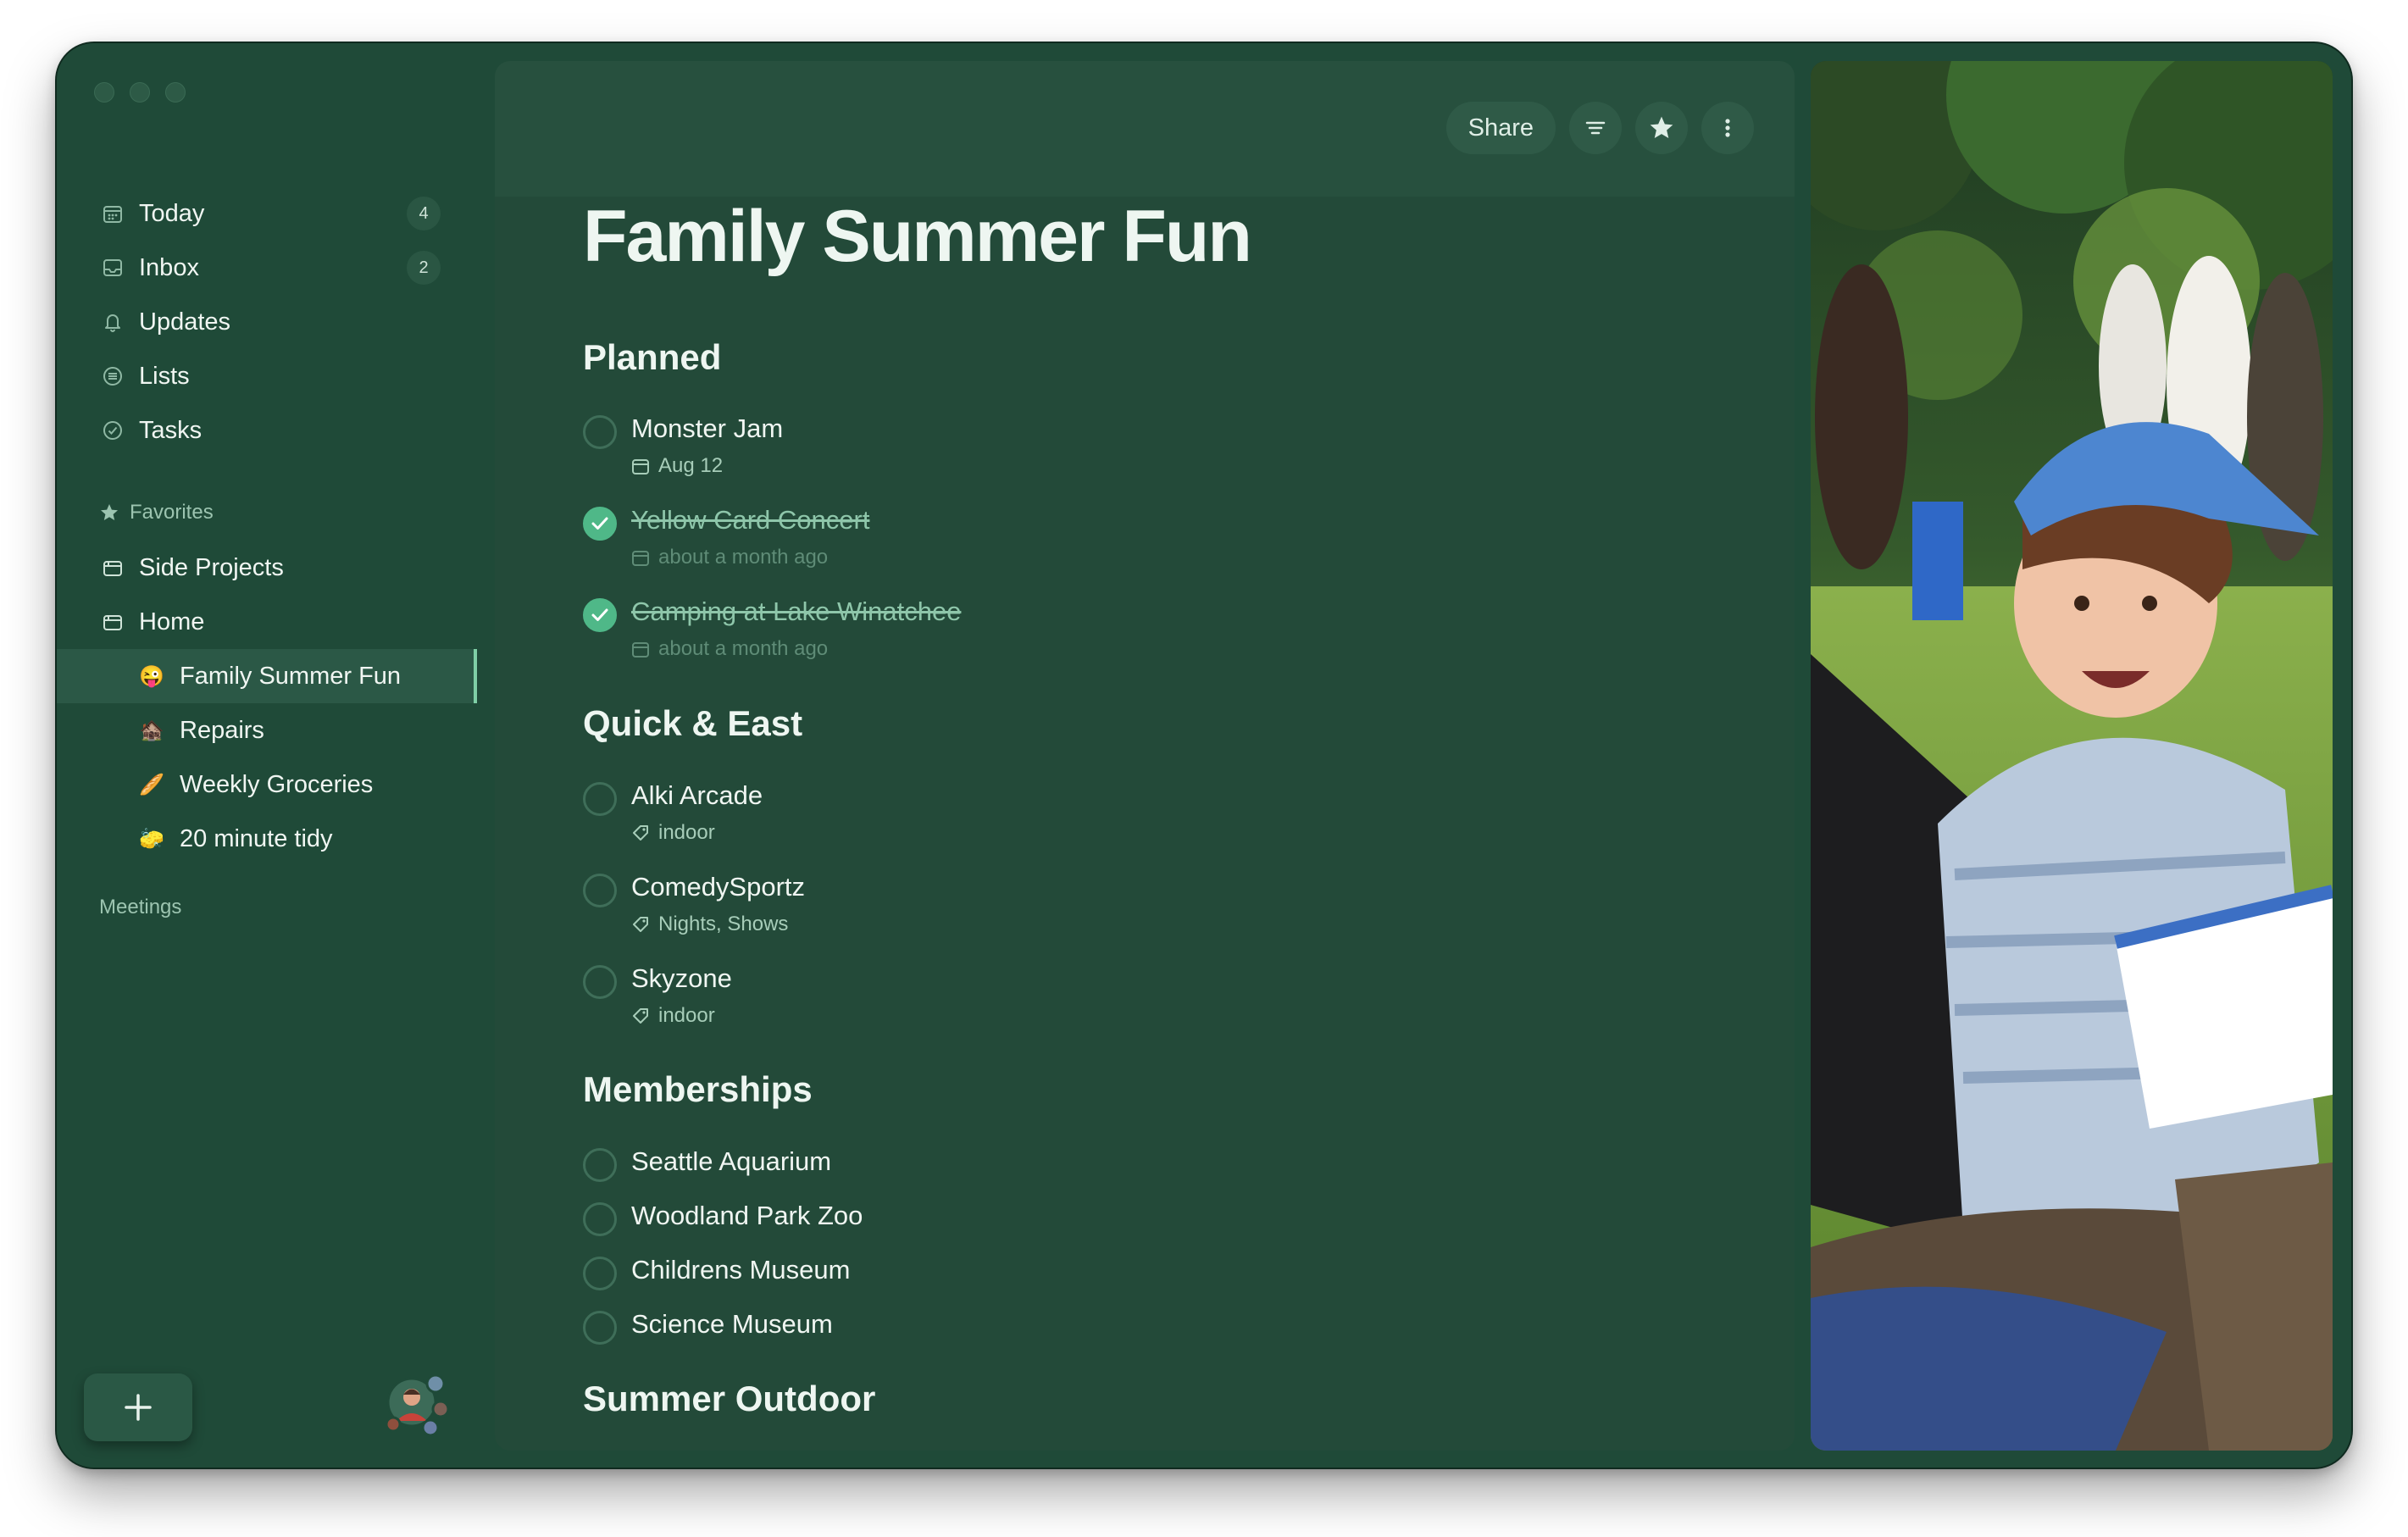 The height and width of the screenshot is (1537, 2408). I want to click on inbox-icon, so click(113, 268).